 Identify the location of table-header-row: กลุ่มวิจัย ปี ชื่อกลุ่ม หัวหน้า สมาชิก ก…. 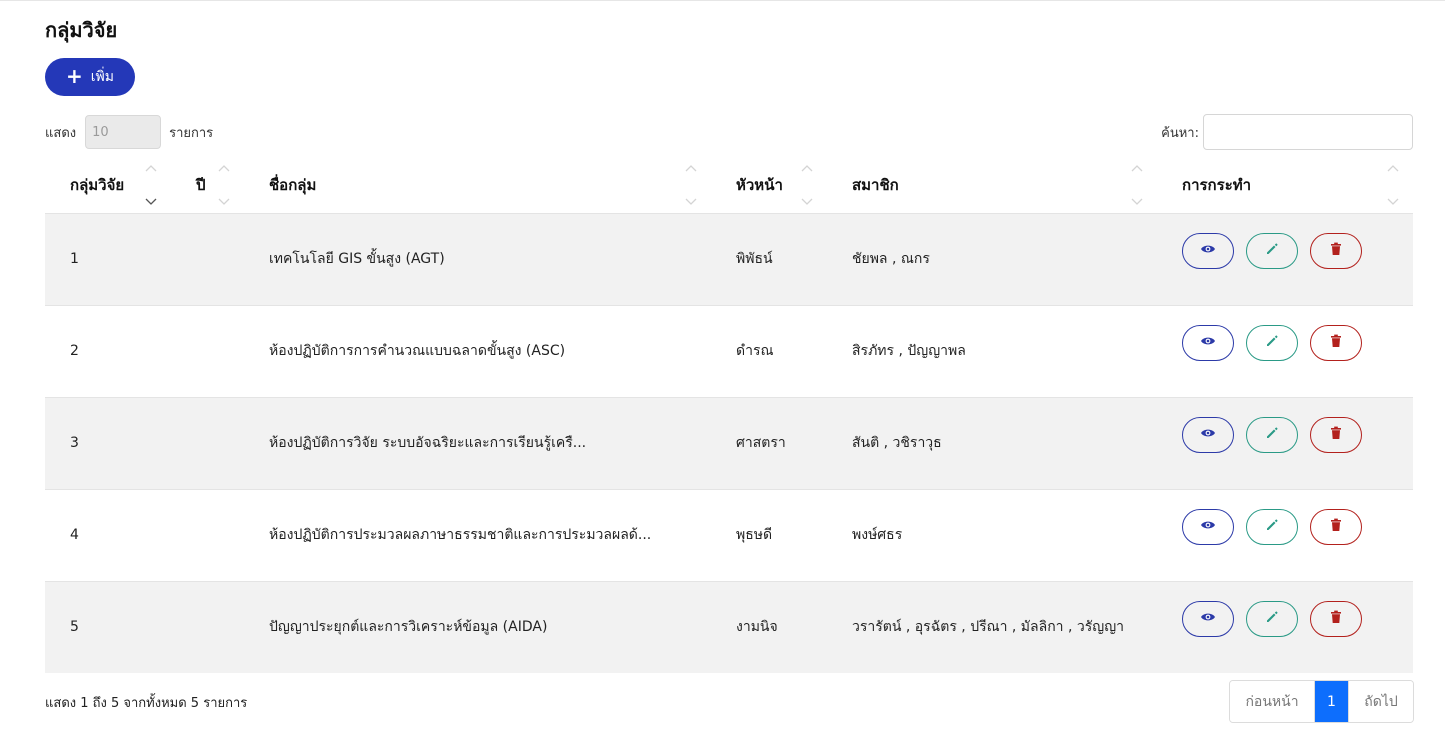
(729, 185).